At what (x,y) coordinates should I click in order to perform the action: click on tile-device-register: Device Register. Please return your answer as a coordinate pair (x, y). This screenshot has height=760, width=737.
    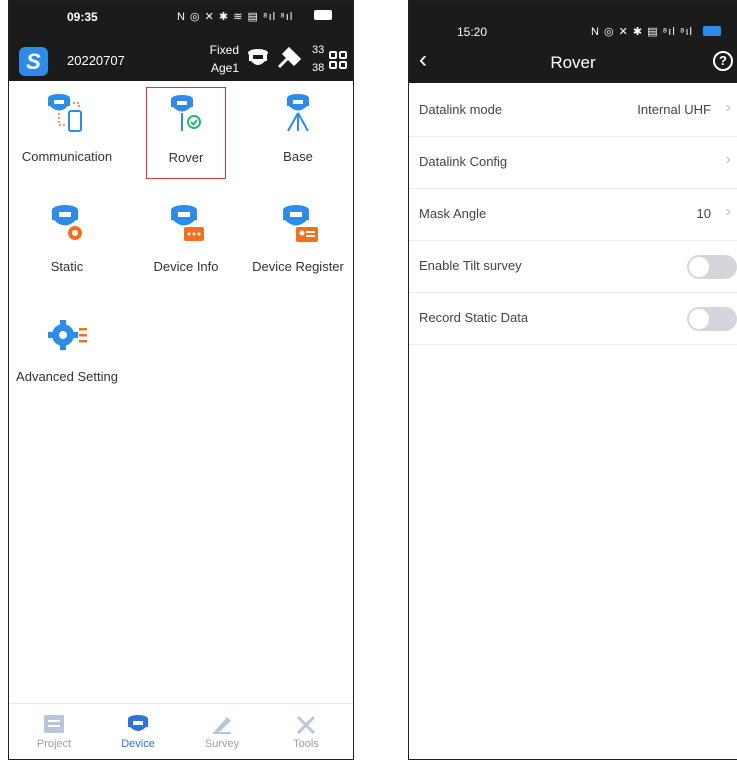
    Looking at the image, I should click on (297, 243).